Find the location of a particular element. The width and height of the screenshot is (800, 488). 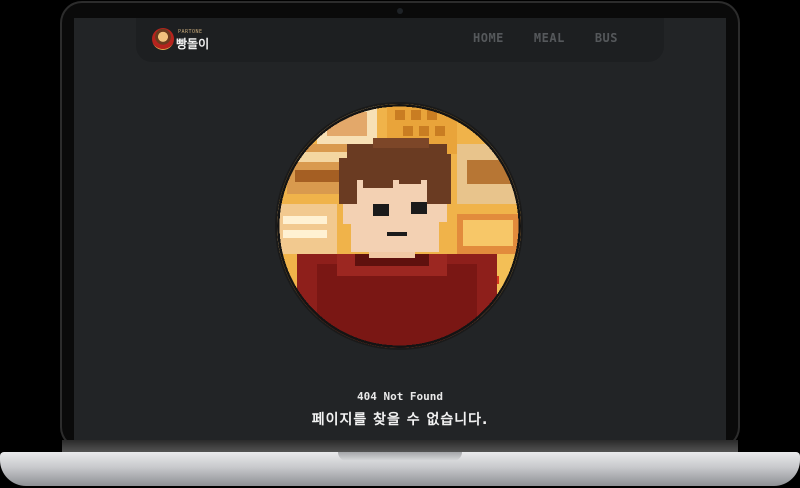

nav-meal-link: MEAL is located at coordinates (549, 38).